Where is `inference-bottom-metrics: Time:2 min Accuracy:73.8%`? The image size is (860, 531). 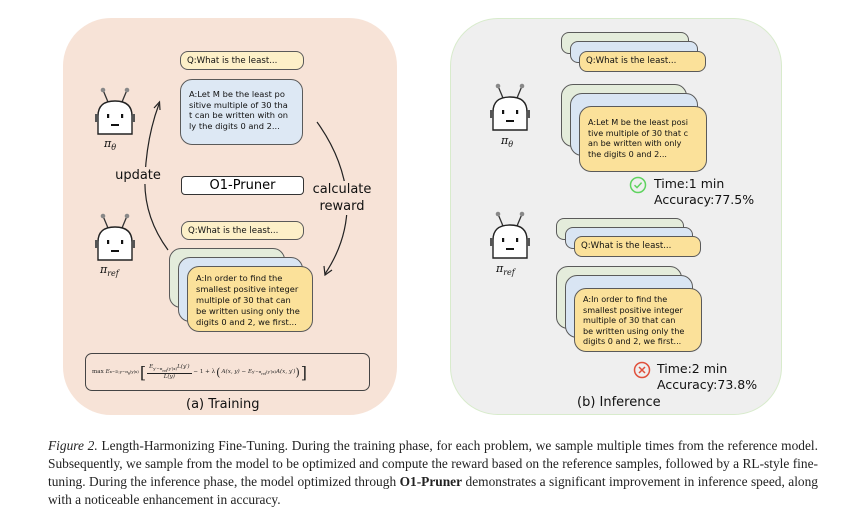
inference-bottom-metrics: Time:2 min Accuracy:73.8% is located at coordinates (707, 377).